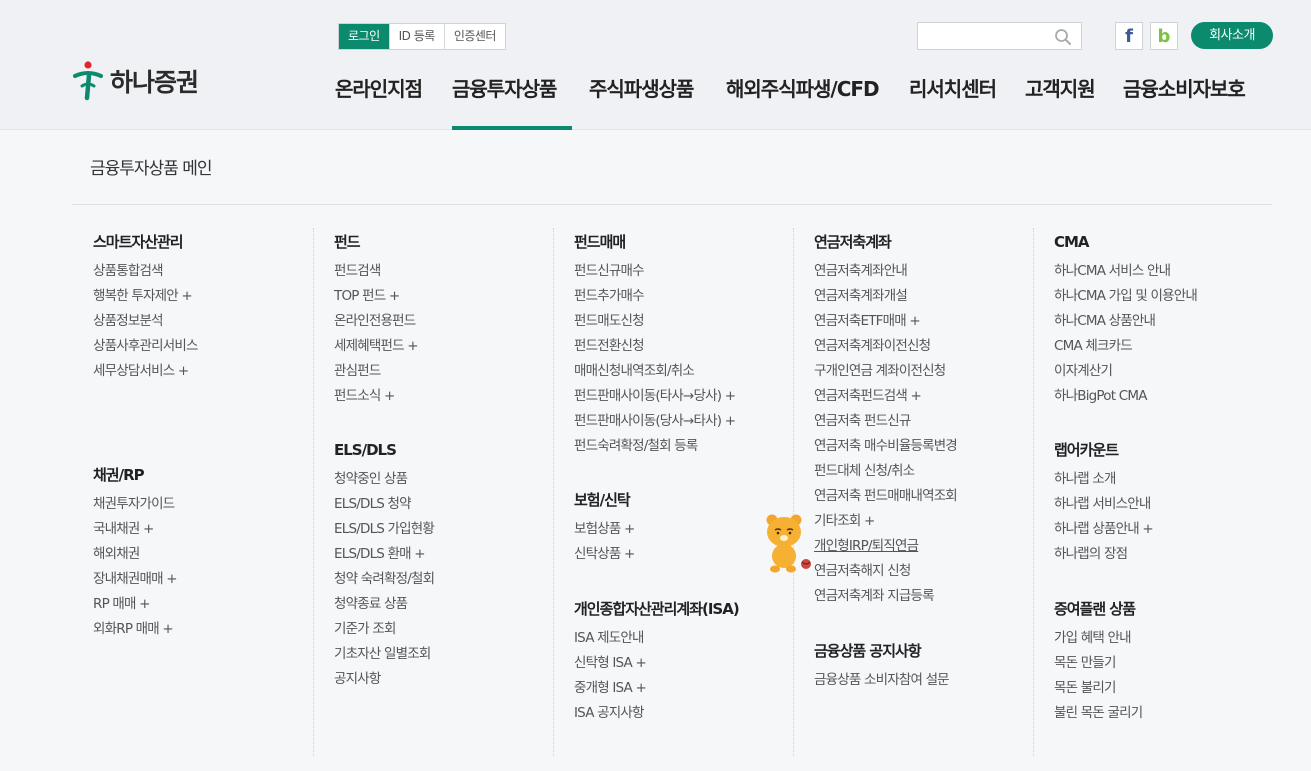 This screenshot has height=771, width=1311. I want to click on menu-link: 기초자산 일별조회, so click(384, 654).